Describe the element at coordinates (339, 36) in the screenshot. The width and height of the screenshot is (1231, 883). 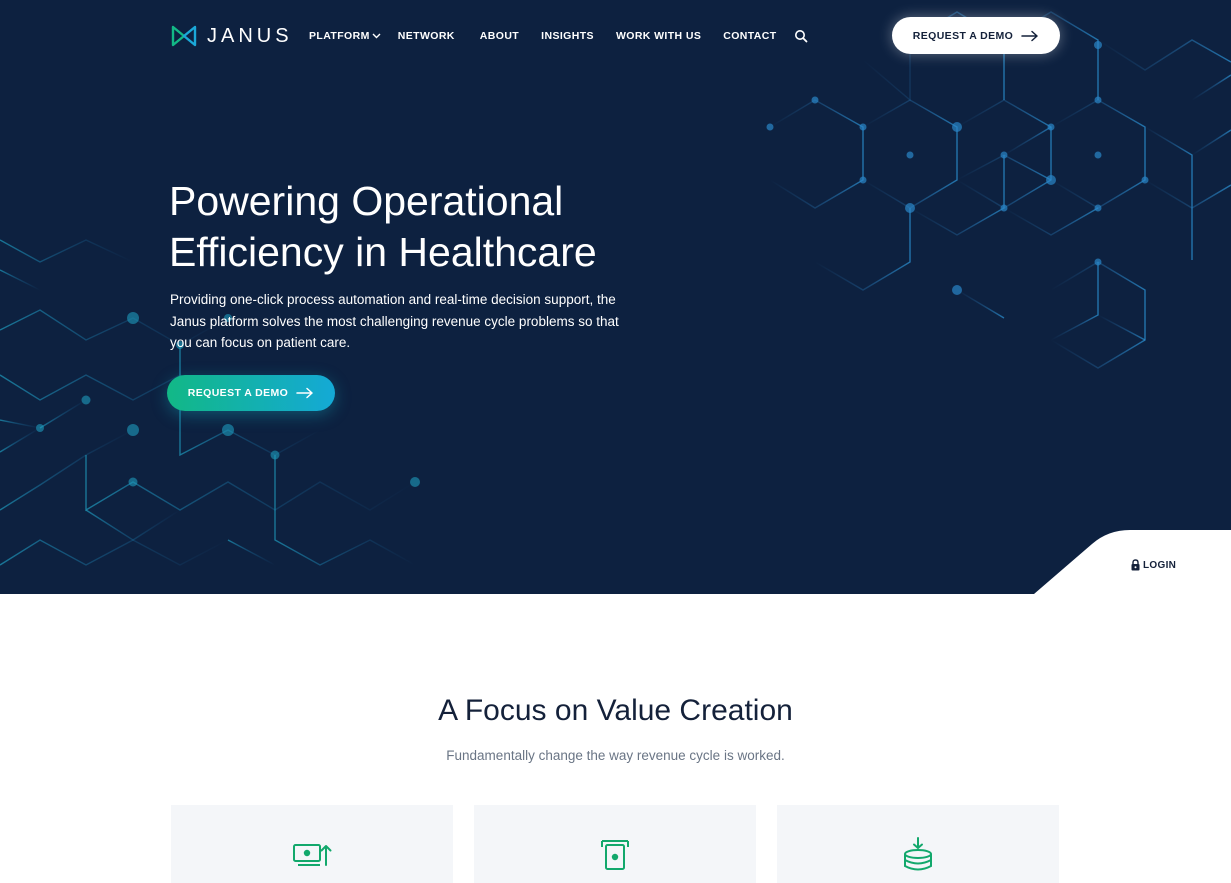
I see `nav-item-label: PLATFORM` at that location.